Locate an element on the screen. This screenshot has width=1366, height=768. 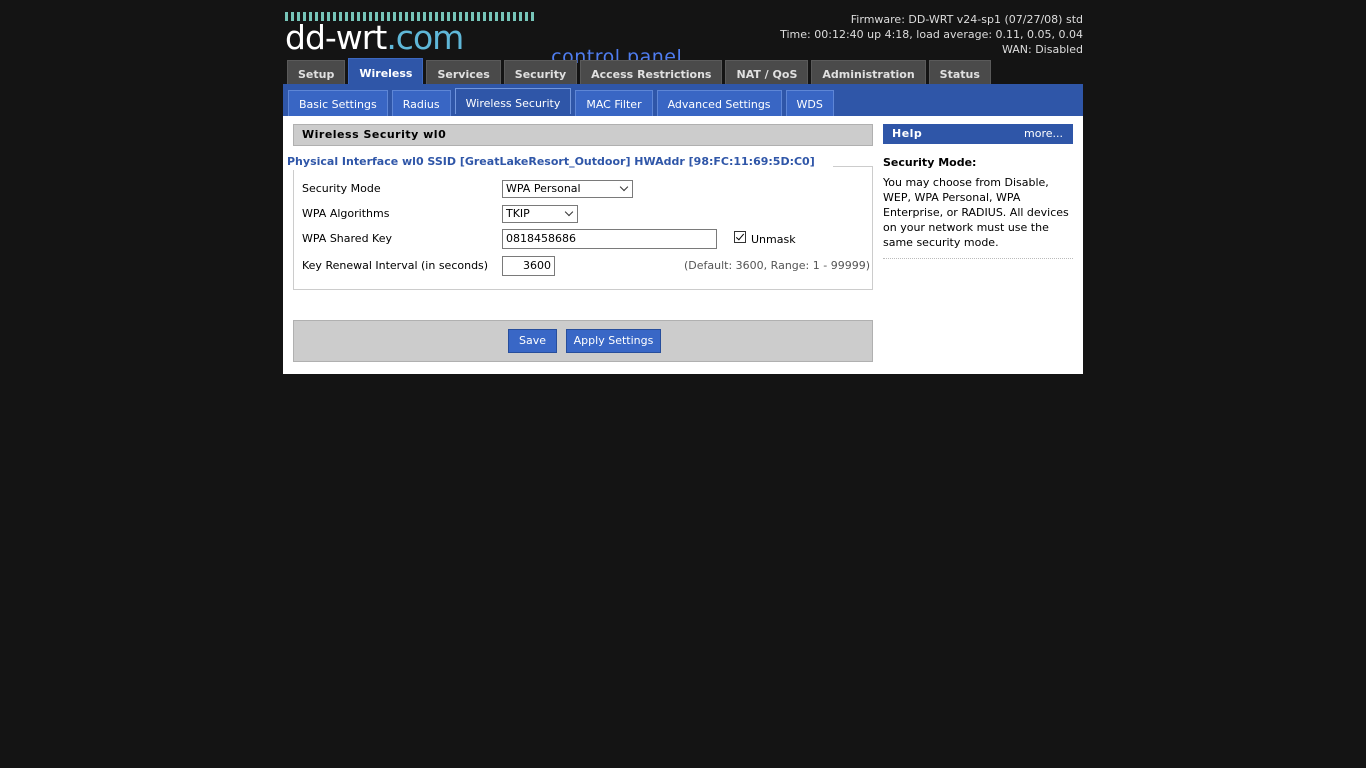
subtab-advanced-settings: Advanced Settings is located at coordinates (719, 103).